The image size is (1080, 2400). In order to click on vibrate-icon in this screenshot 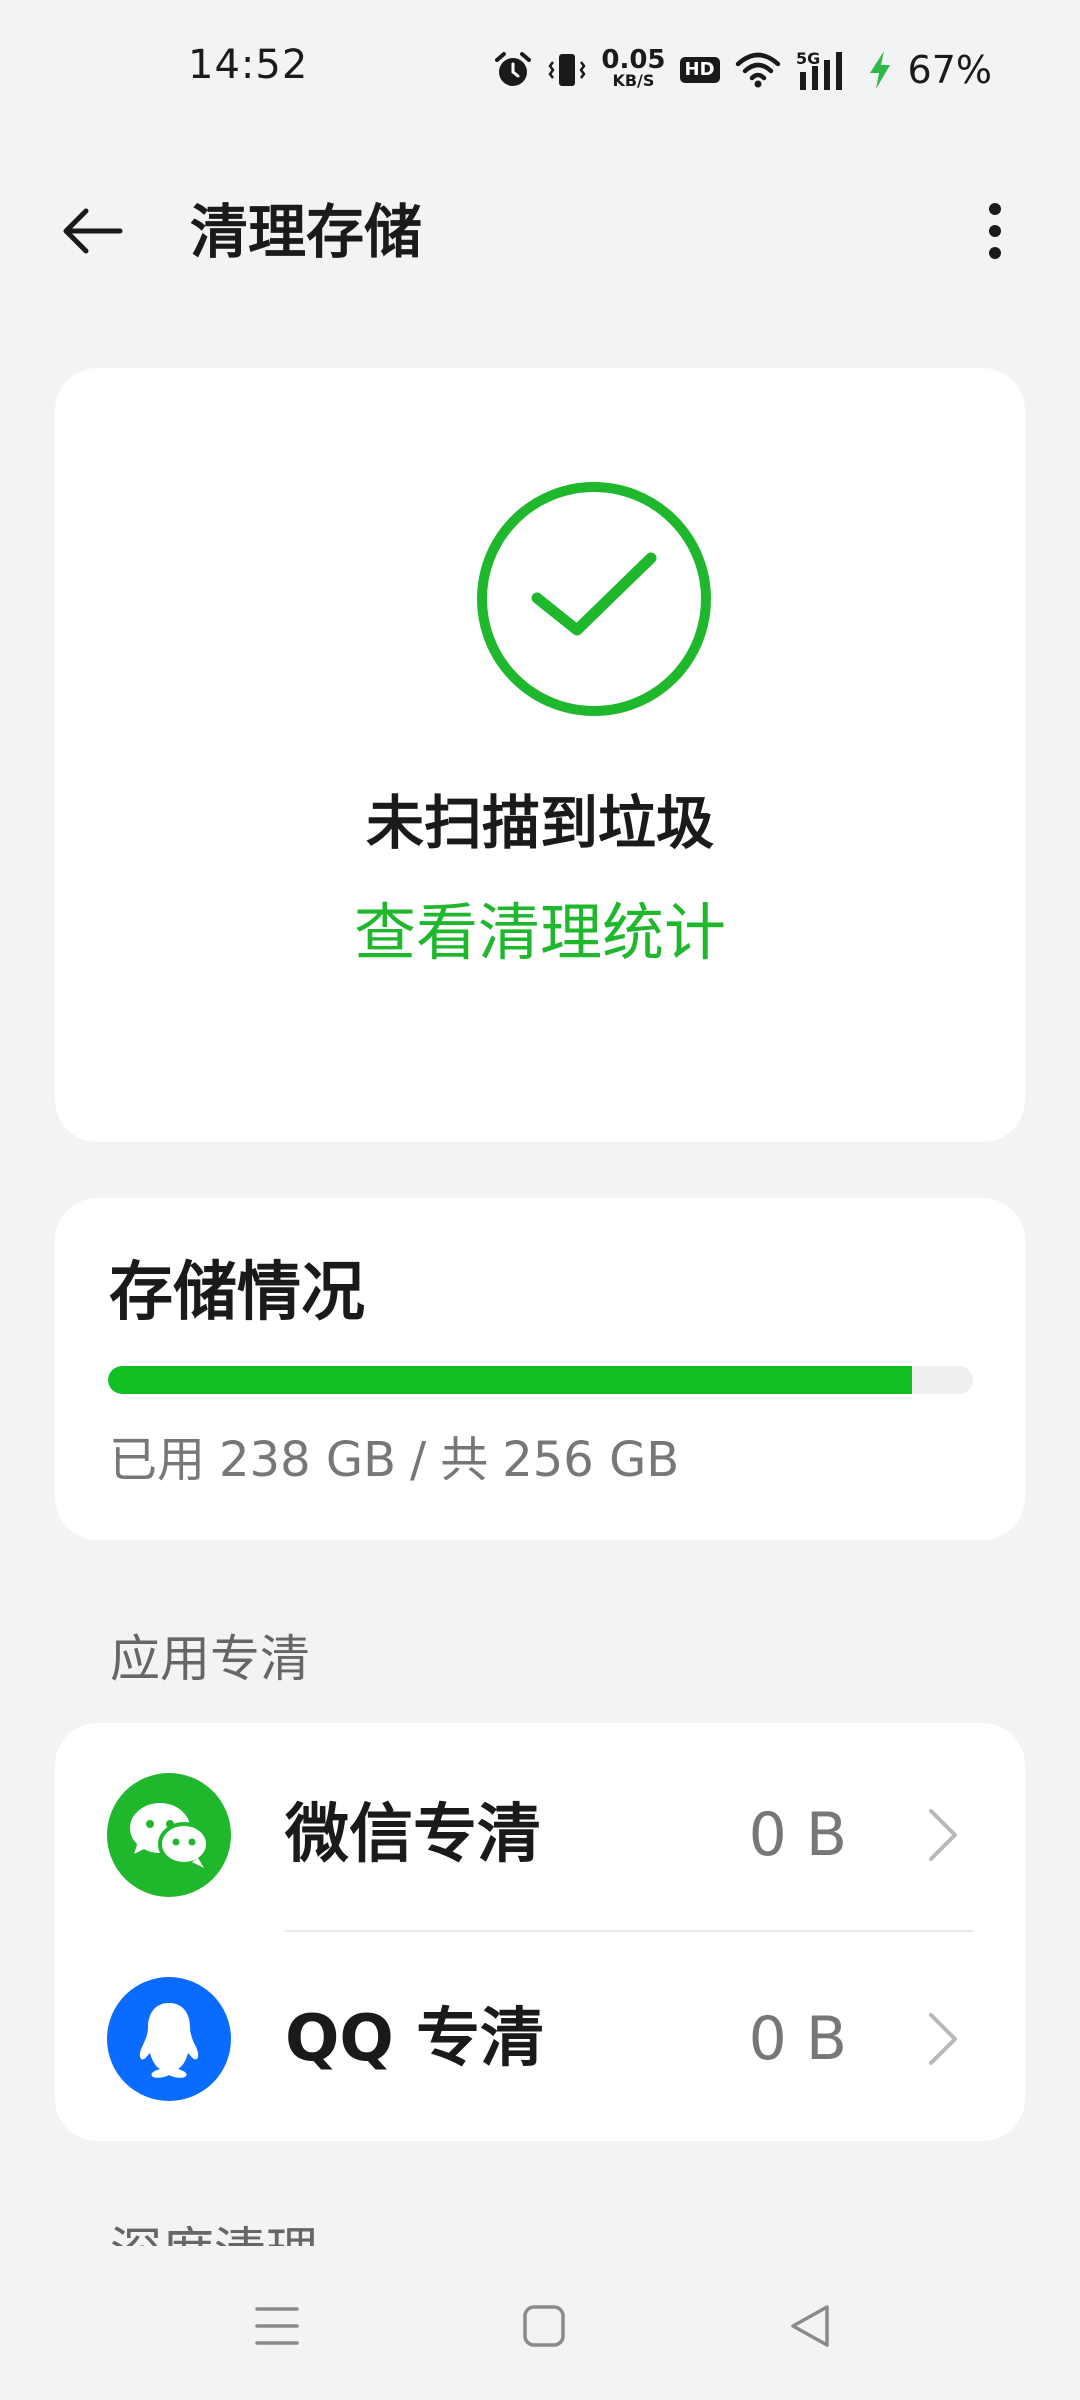, I will do `click(567, 70)`.